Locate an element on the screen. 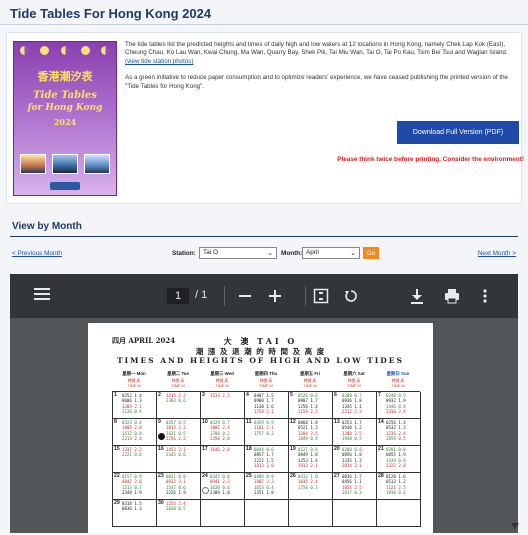 This screenshot has width=528, height=535. day-number: 18 is located at coordinates (249, 449).